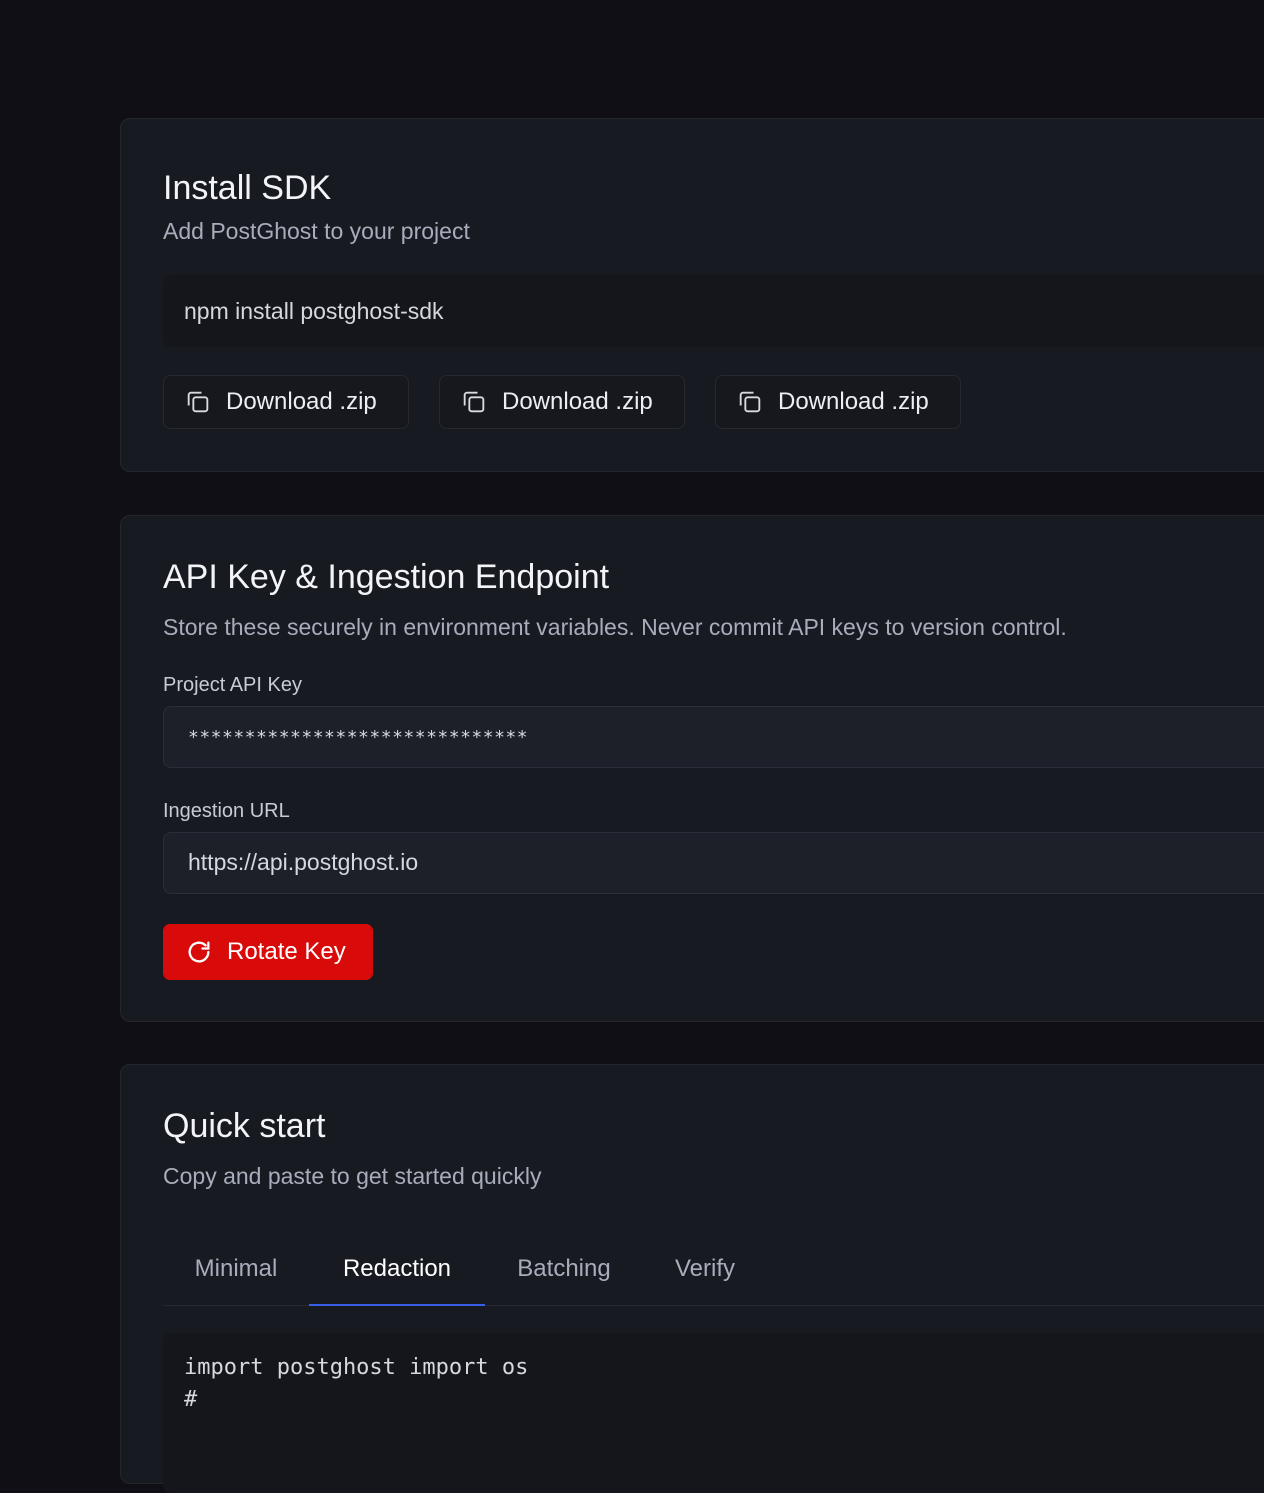 This screenshot has width=1264, height=1493. Describe the element at coordinates (564, 1269) in the screenshot. I see `tab-batching: Batching` at that location.